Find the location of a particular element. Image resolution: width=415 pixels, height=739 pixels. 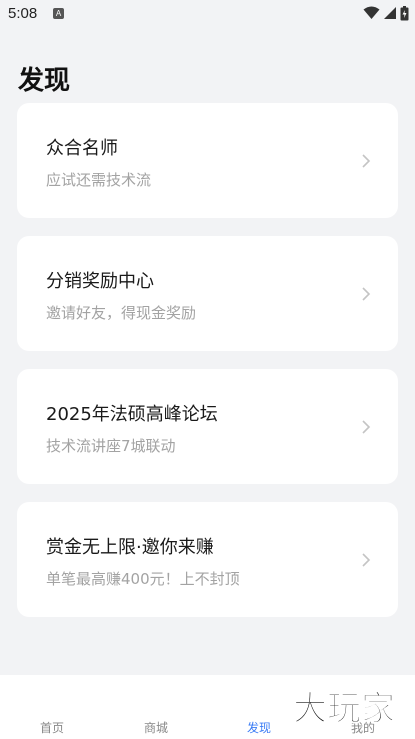

status-bar: 5:08 A is located at coordinates (207, 14).